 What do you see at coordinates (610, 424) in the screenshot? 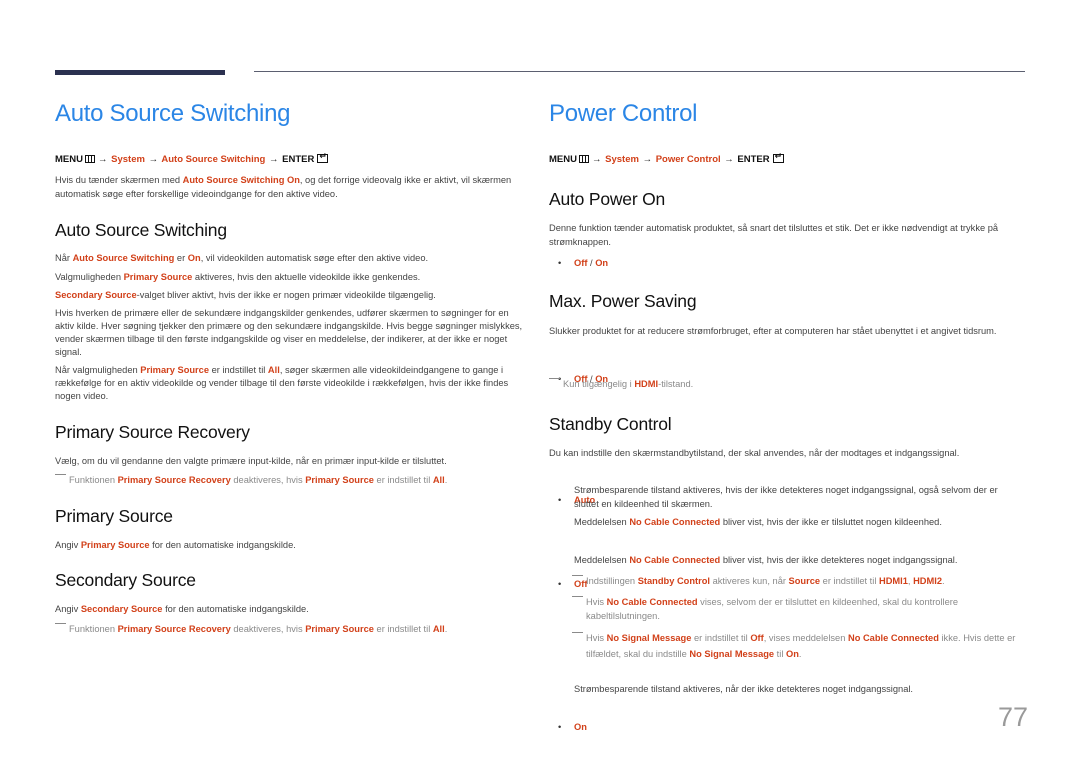
I see `heading-standby-control: Standby Control` at bounding box center [610, 424].